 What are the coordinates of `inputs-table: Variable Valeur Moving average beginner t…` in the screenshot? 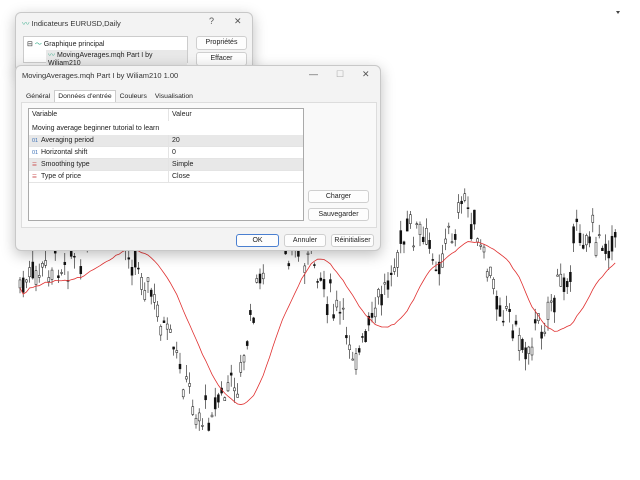 It's located at (166, 164).